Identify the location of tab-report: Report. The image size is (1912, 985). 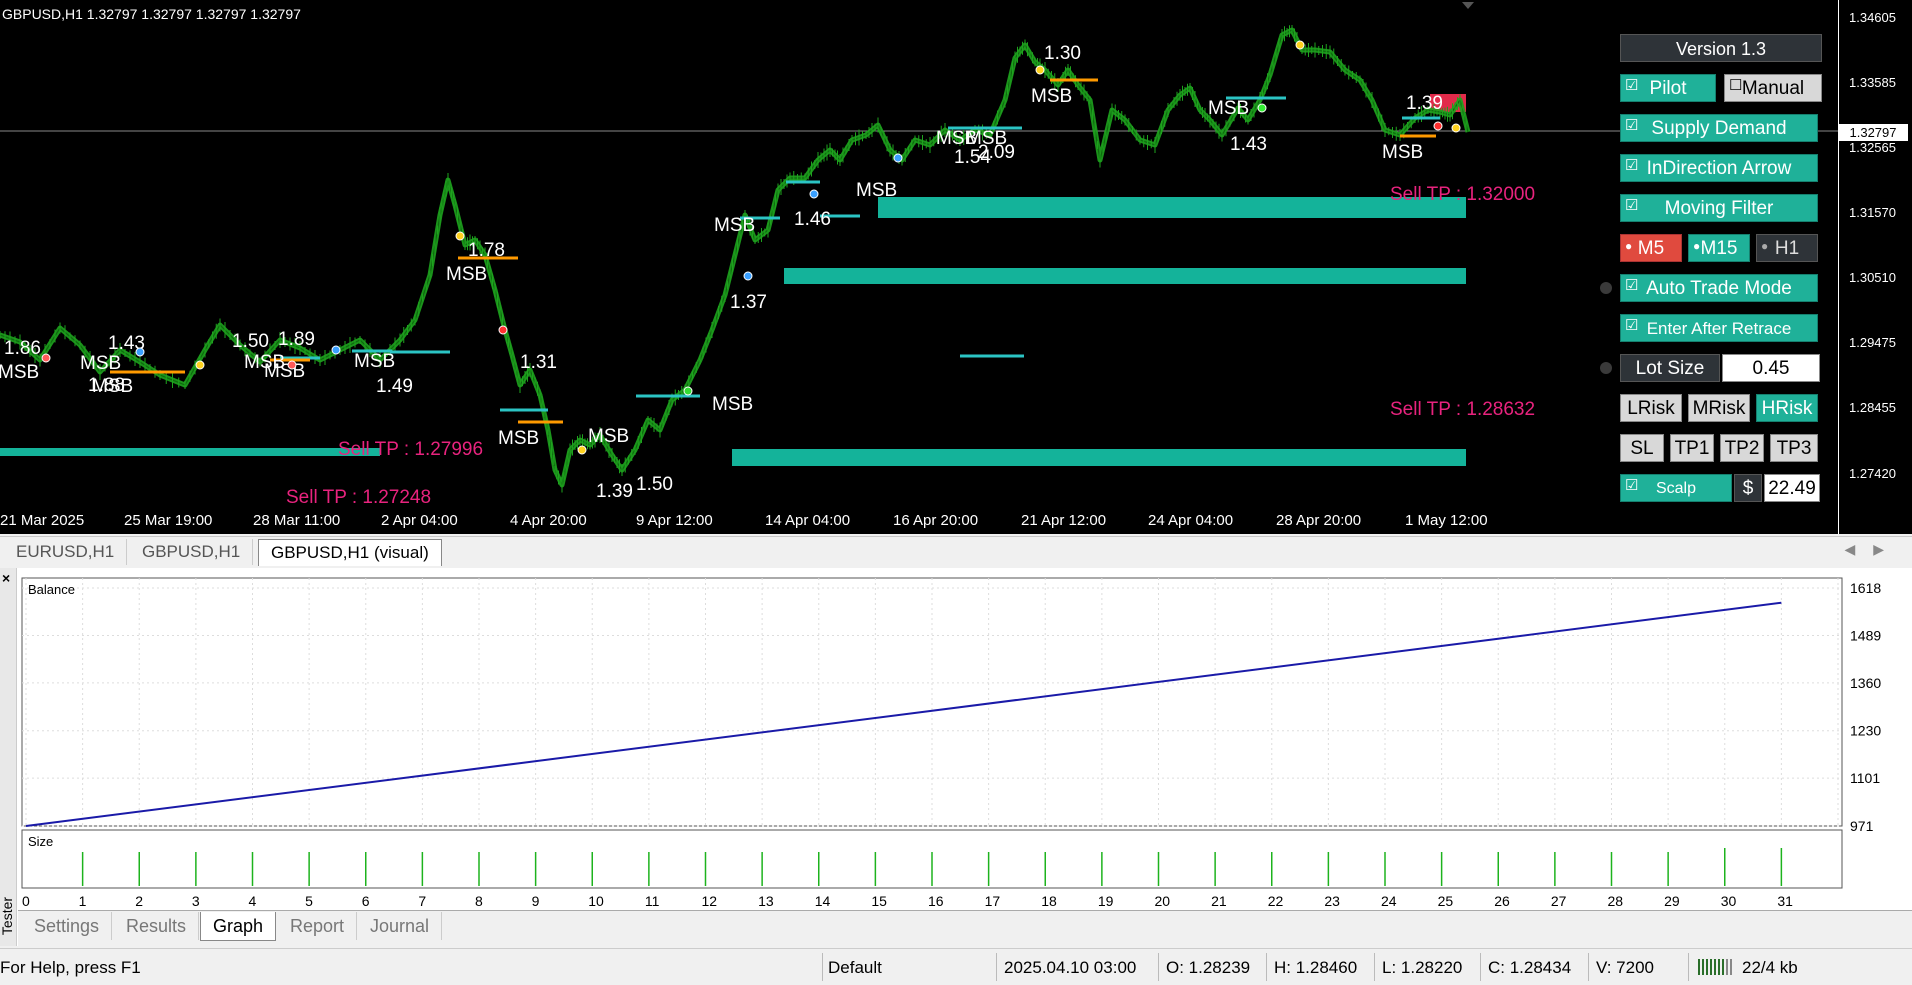
(318, 926).